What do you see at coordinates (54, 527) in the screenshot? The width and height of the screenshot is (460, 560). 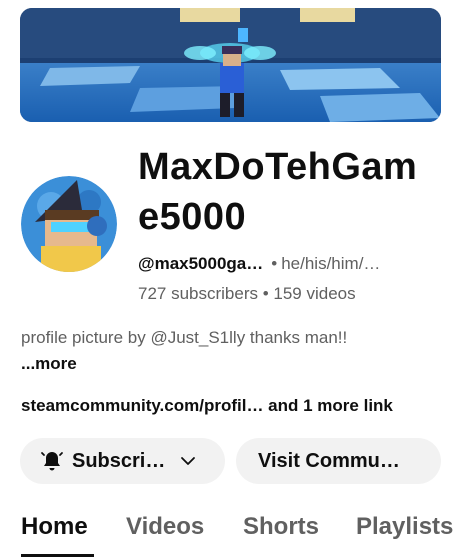 I see `tab-home: Home` at bounding box center [54, 527].